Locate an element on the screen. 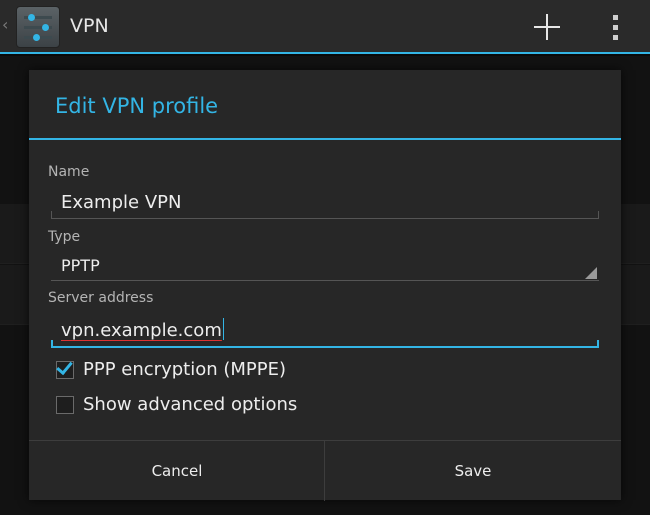 This screenshot has height=515, width=650. text-cursor is located at coordinates (223, 329).